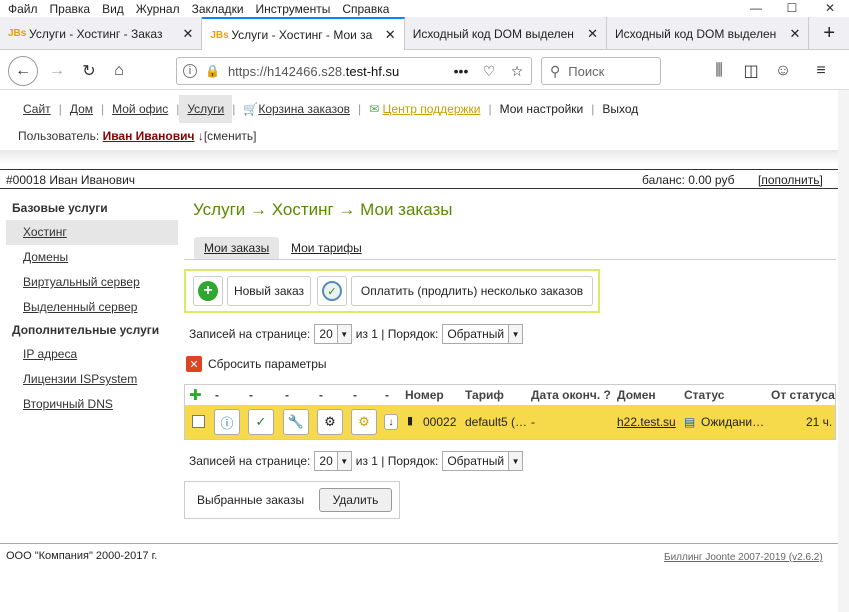 This screenshot has height=612, width=849. Describe the element at coordinates (803, 395) in the screenshot. I see `col-since: От статуса` at that location.